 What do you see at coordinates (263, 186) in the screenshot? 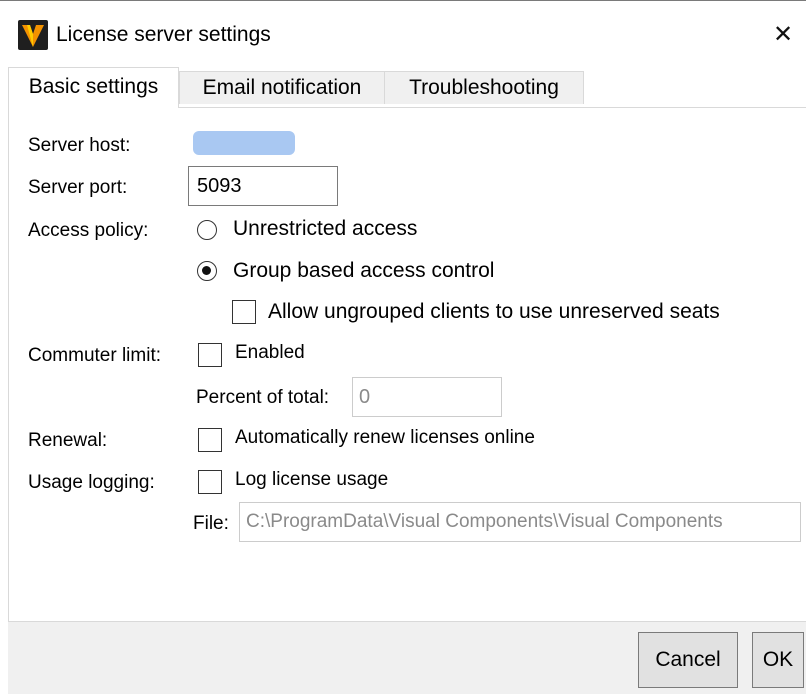
I see `server-port-input` at bounding box center [263, 186].